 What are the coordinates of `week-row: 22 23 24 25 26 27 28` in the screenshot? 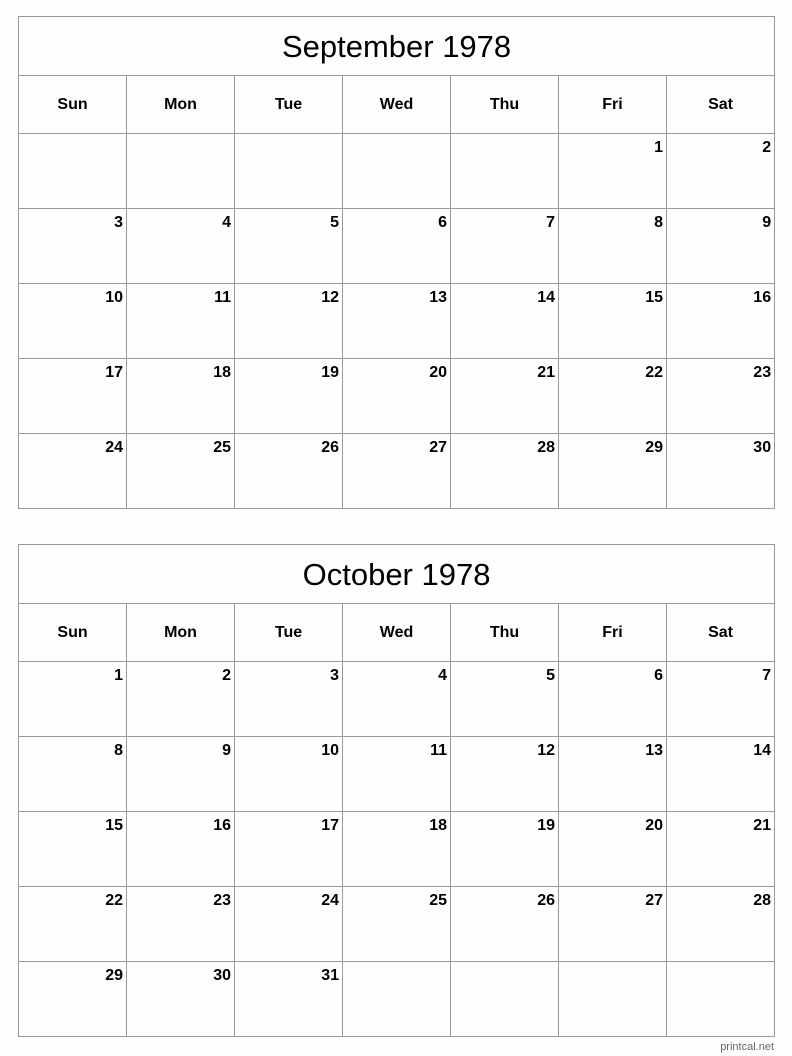 It's located at (397, 924).